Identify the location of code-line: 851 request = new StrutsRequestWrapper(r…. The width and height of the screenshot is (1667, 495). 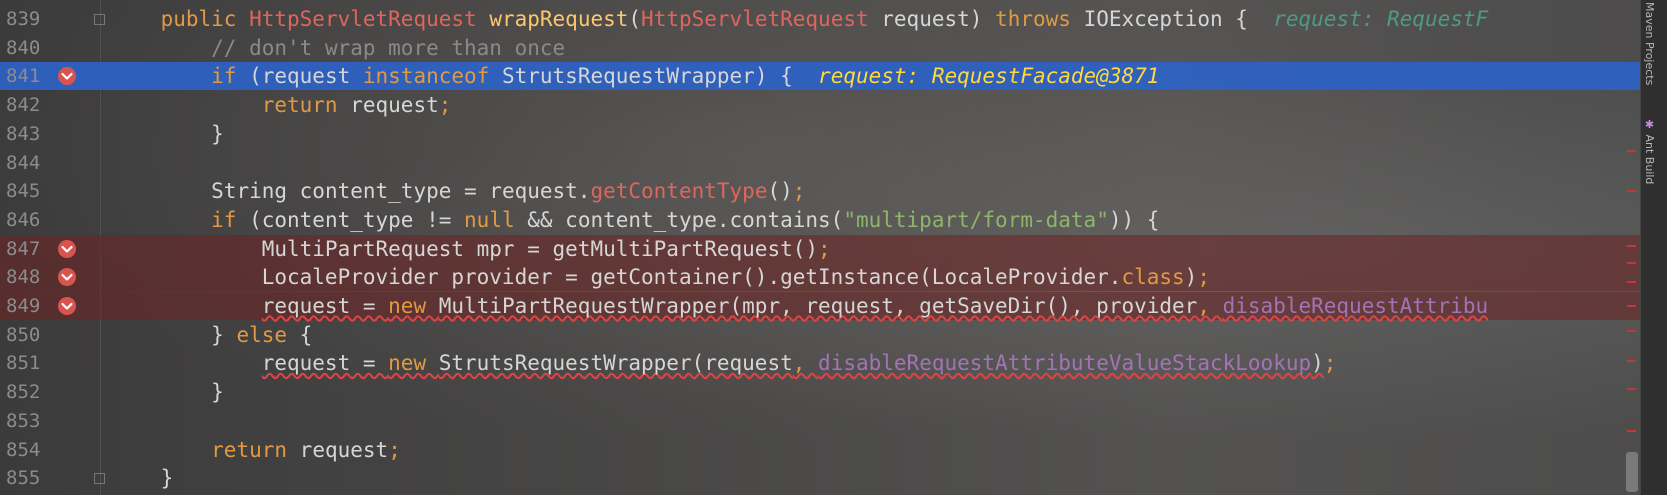
(820, 363).